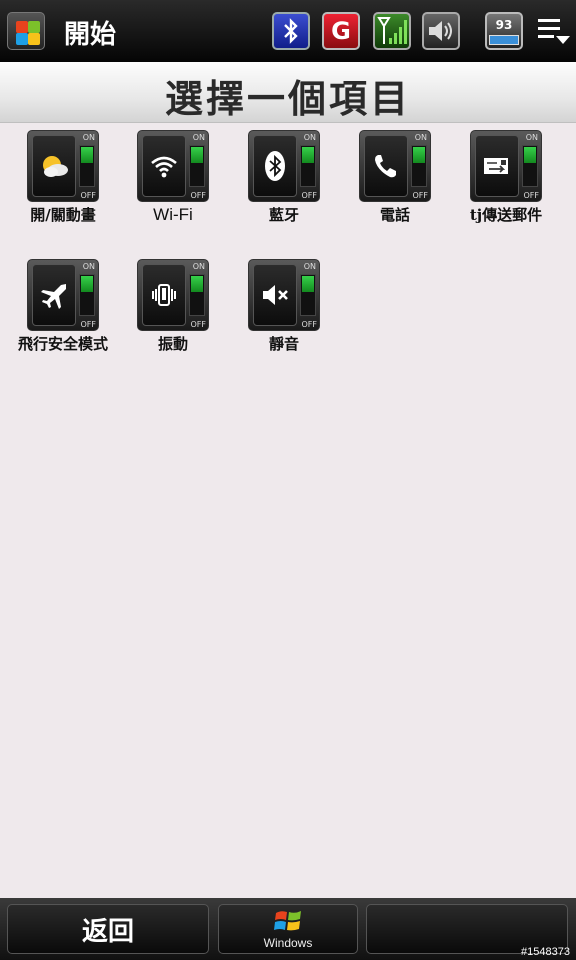 This screenshot has width=576, height=960. I want to click on bottom-bar: 返回 Windows, so click(288, 929).